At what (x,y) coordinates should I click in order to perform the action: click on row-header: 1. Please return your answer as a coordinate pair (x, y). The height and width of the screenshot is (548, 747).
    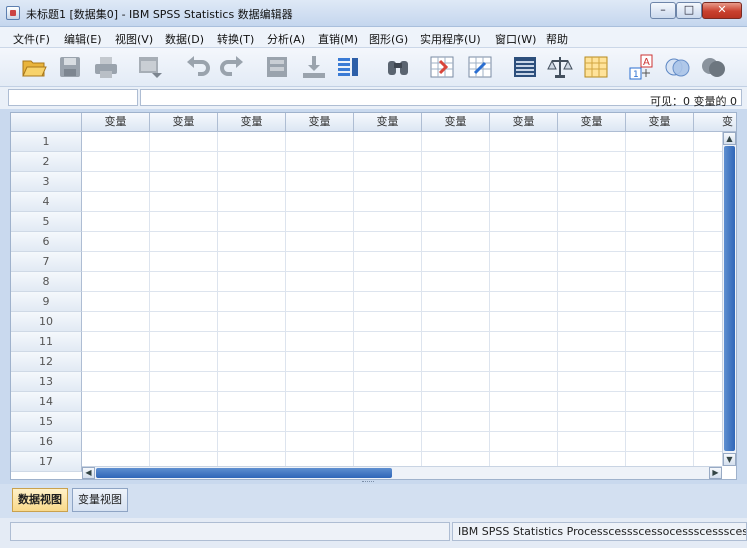
    Looking at the image, I should click on (46, 142).